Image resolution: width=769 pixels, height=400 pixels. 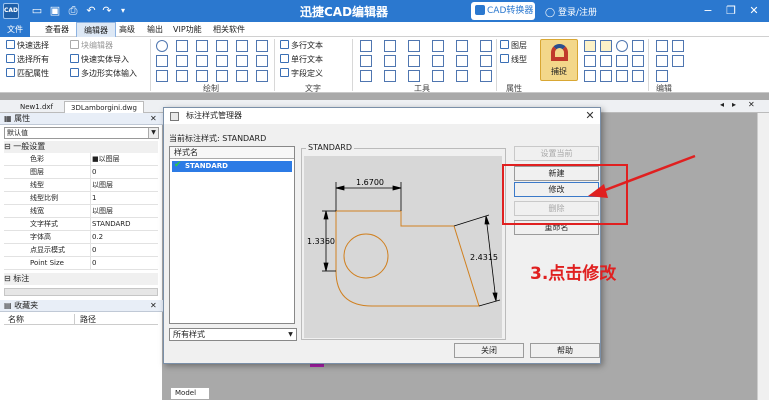 What do you see at coordinates (573, 274) in the screenshot?
I see `step-annotation: 3.点击修改` at bounding box center [573, 274].